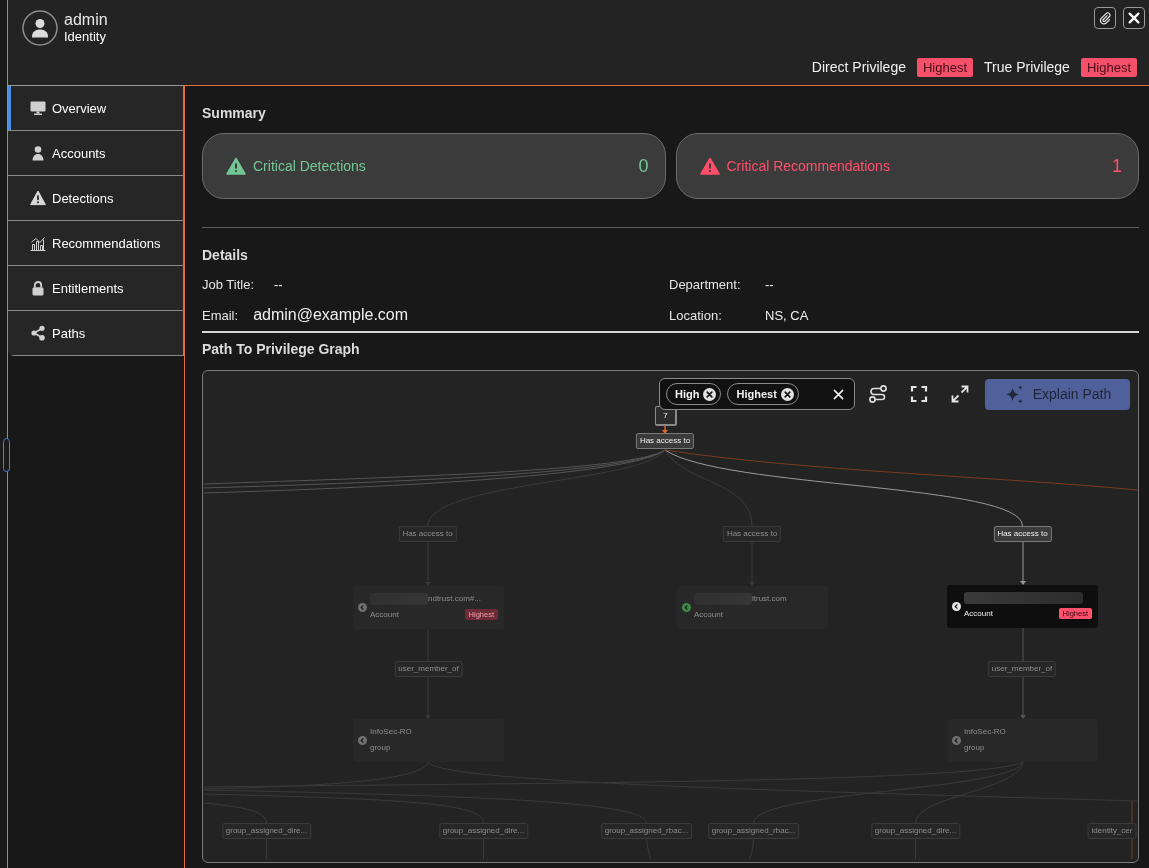 Image resolution: width=1149 pixels, height=868 pixels. I want to click on lock-icon, so click(38, 288).